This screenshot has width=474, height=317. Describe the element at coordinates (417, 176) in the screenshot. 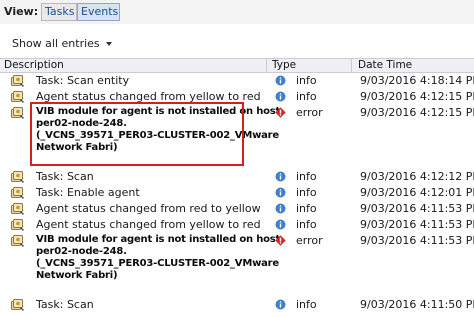

I see `event-date: 9/03/2016 4:12:12 PM` at that location.